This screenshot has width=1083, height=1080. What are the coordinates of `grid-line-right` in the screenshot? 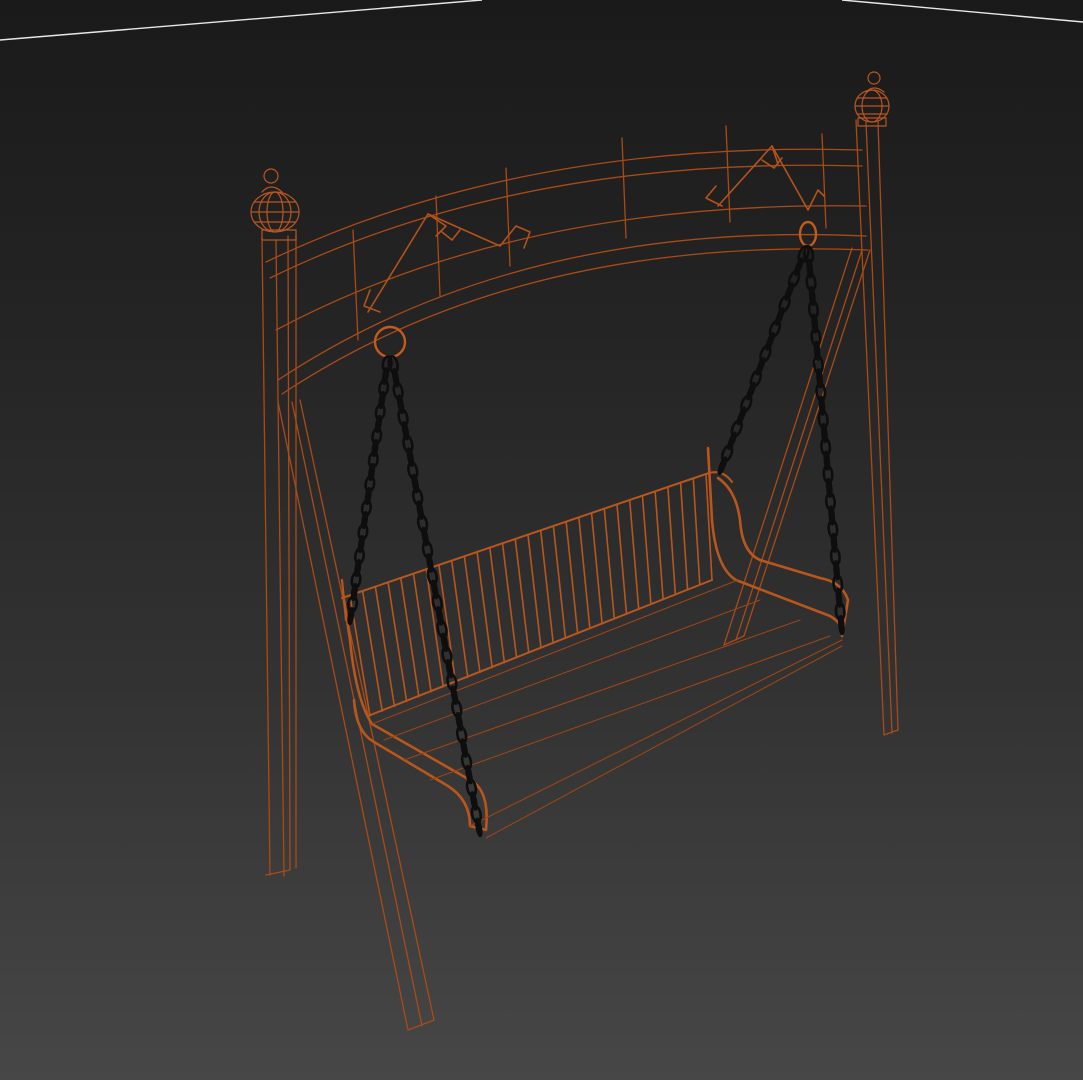 It's located at (962, 11).